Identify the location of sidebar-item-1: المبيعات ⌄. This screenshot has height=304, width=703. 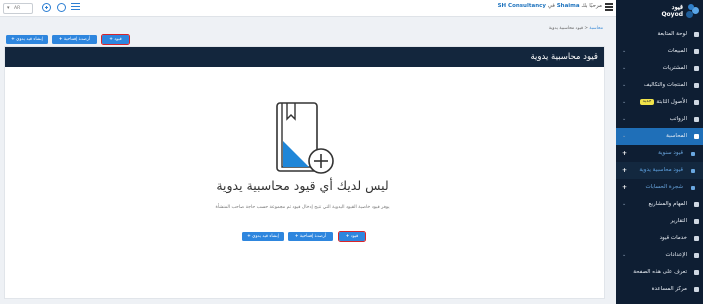
(659, 51).